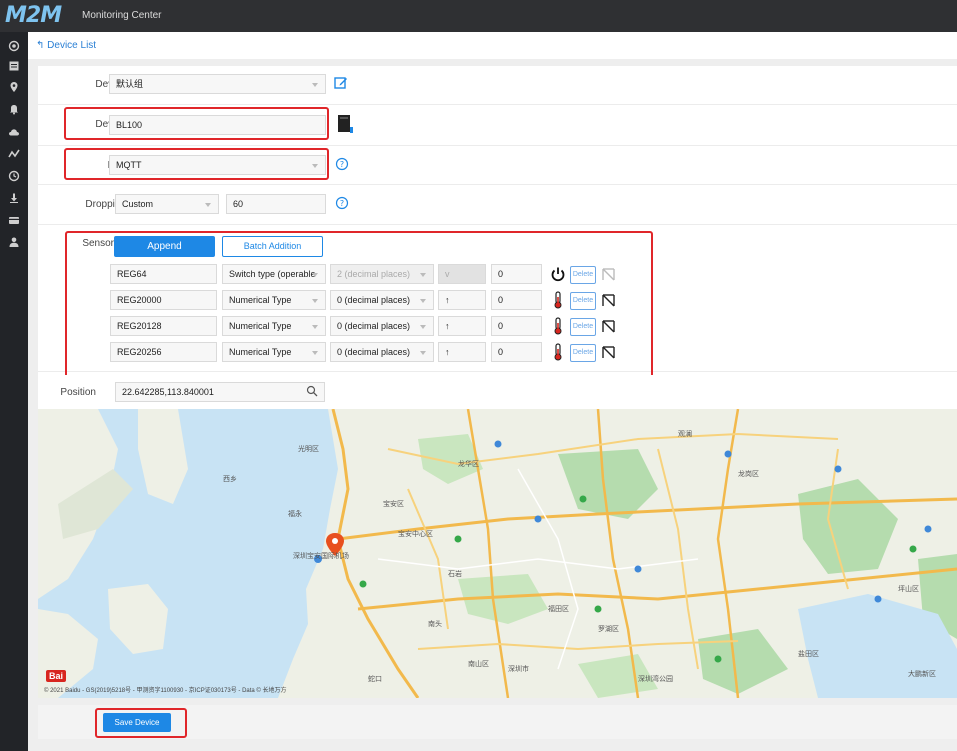  I want to click on map-place-label: 福永, so click(295, 514).